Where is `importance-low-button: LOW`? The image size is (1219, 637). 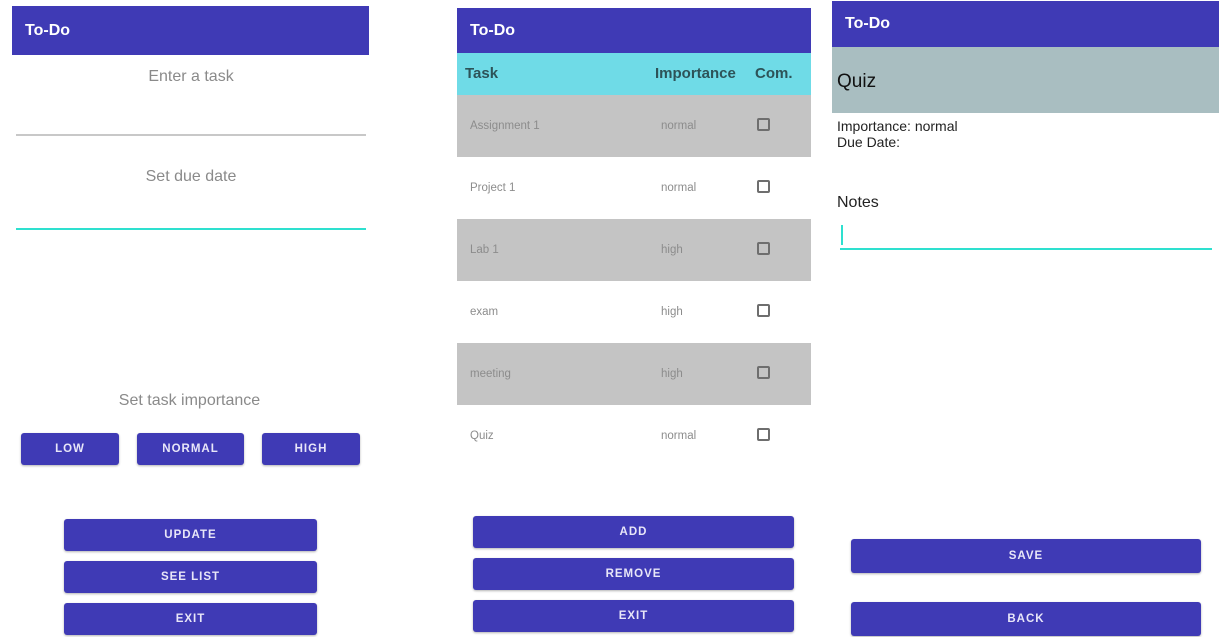 importance-low-button: LOW is located at coordinates (70, 449).